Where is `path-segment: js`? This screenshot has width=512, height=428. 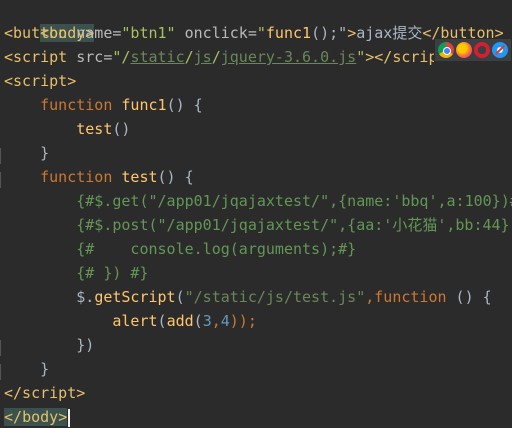 path-segment: js is located at coordinates (203, 57).